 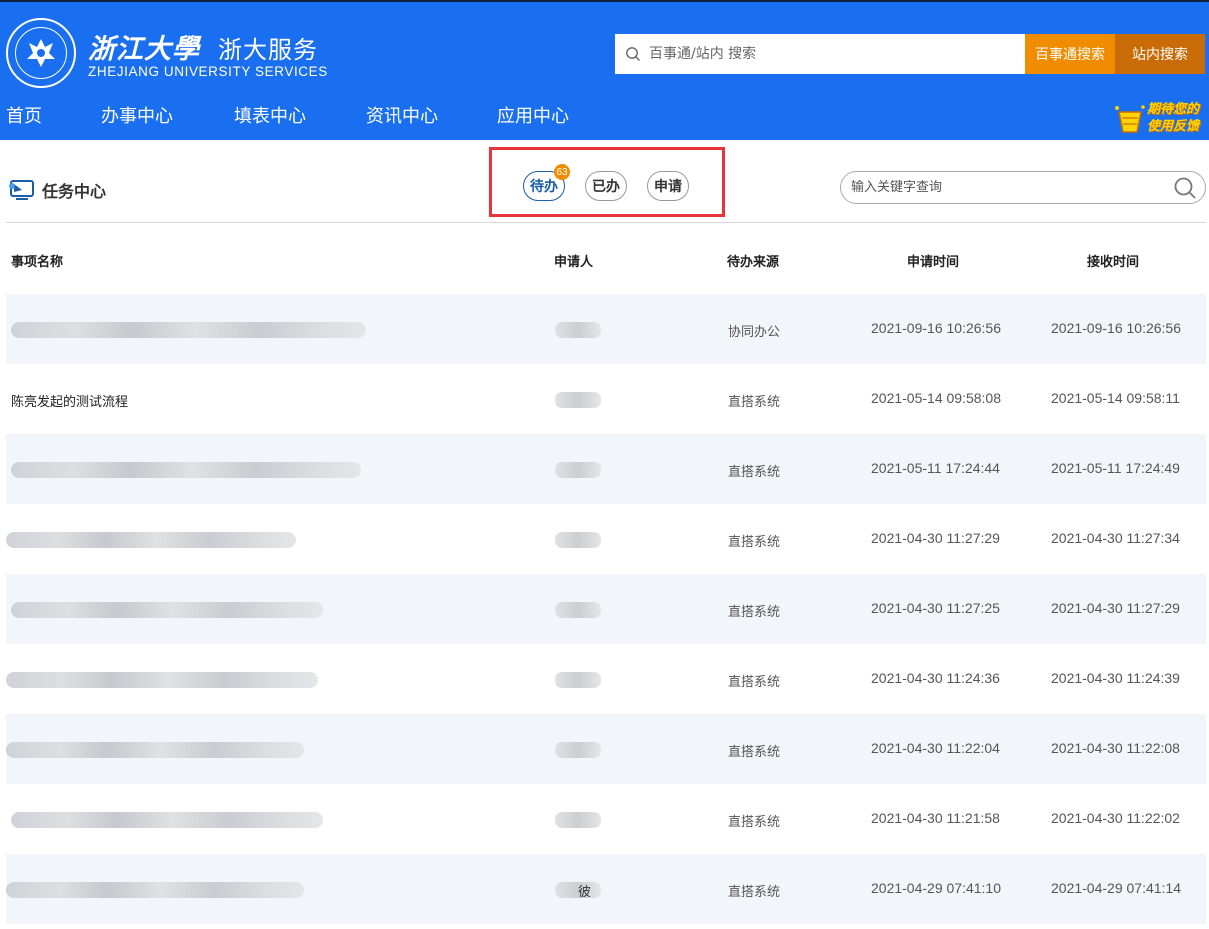 I want to click on tab-done: 已办, so click(x=606, y=186).